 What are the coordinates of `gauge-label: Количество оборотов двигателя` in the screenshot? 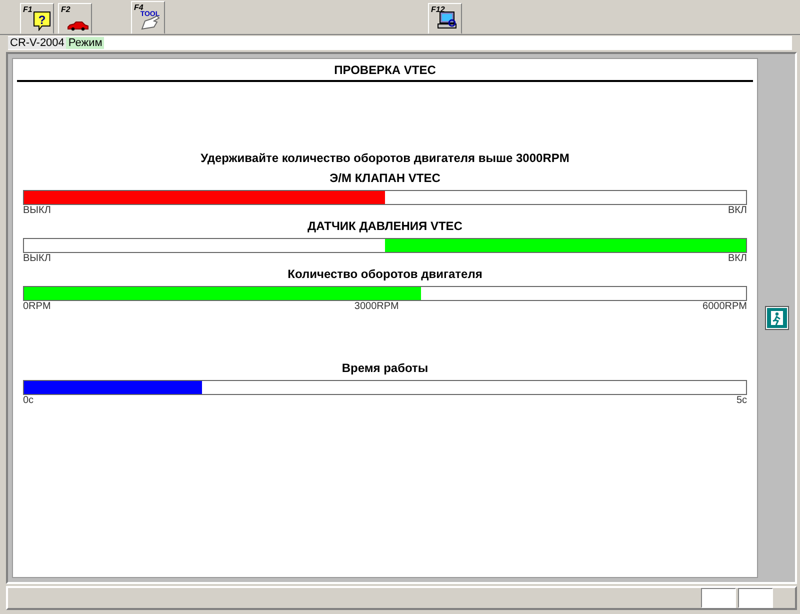 It's located at (385, 275).